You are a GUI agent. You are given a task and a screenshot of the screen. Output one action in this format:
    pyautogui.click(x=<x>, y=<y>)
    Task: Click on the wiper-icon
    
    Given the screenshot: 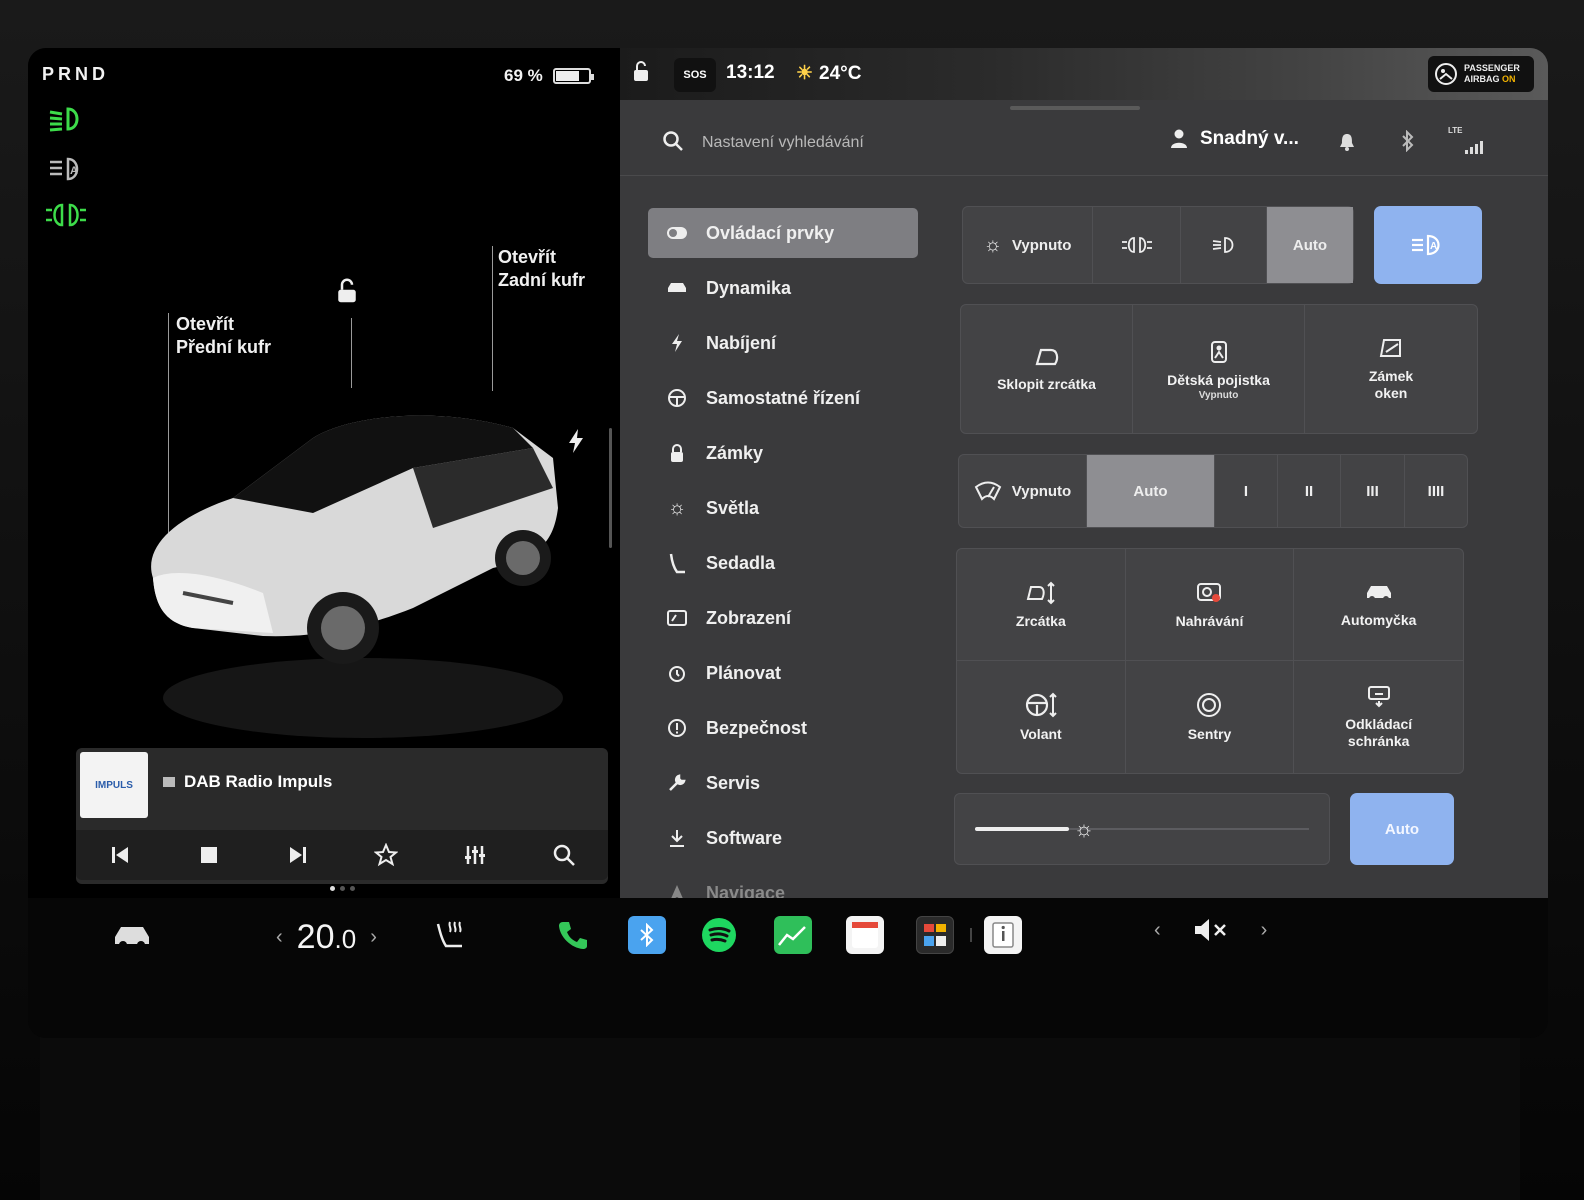 What is the action you would take?
    pyautogui.click(x=988, y=491)
    